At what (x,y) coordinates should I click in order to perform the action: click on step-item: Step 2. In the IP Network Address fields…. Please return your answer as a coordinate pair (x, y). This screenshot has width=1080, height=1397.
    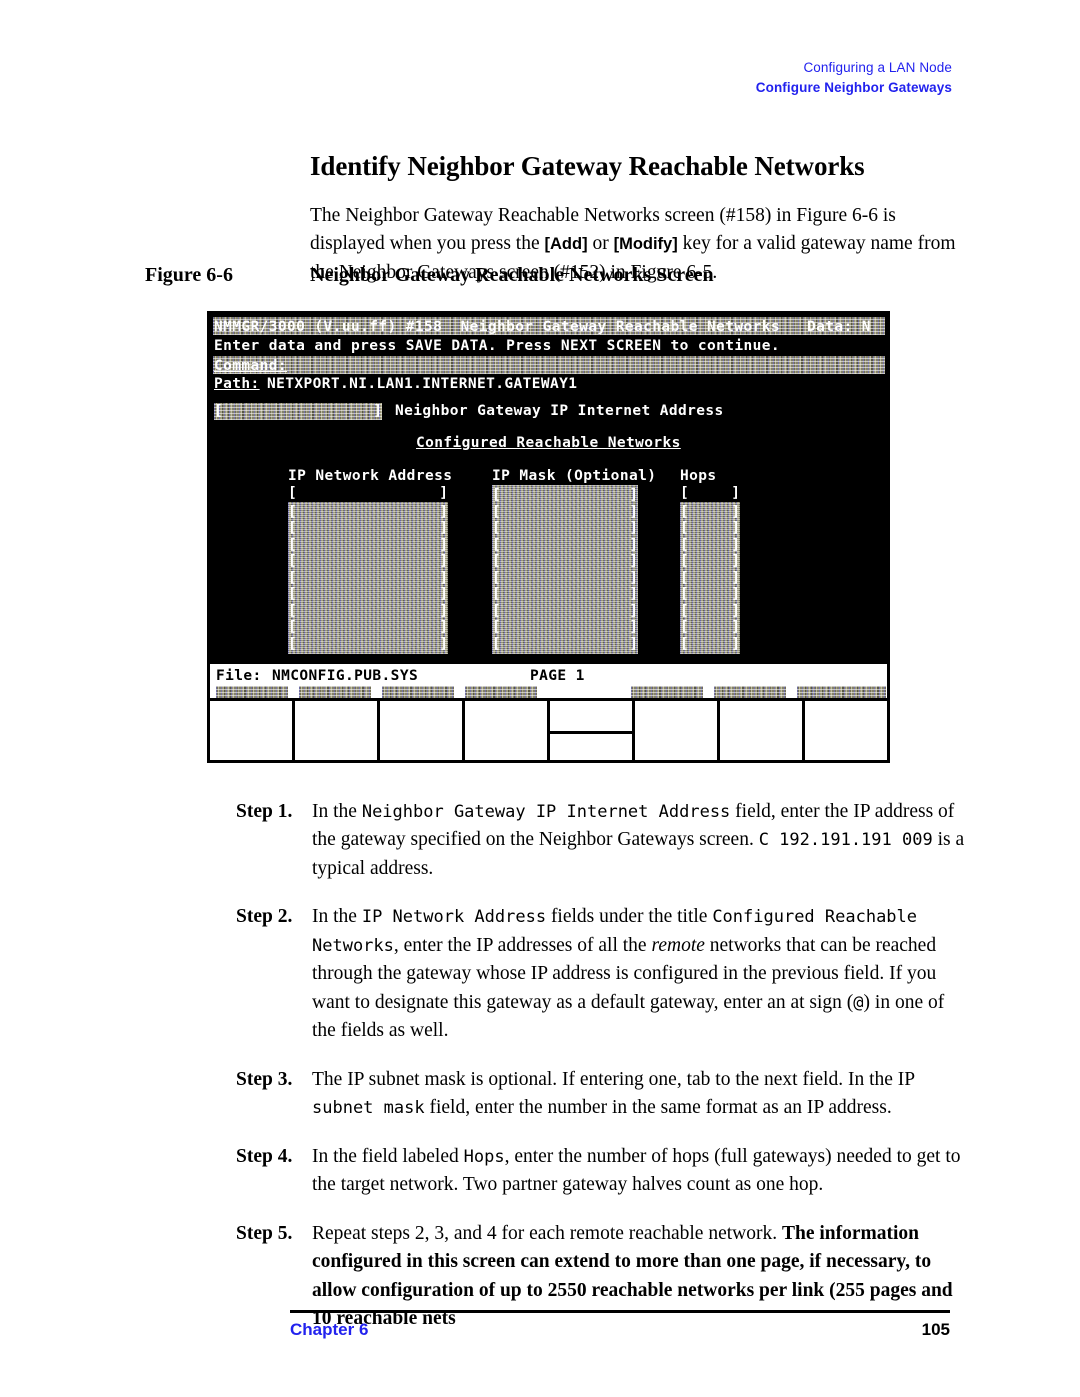
    Looking at the image, I should click on (601, 974).